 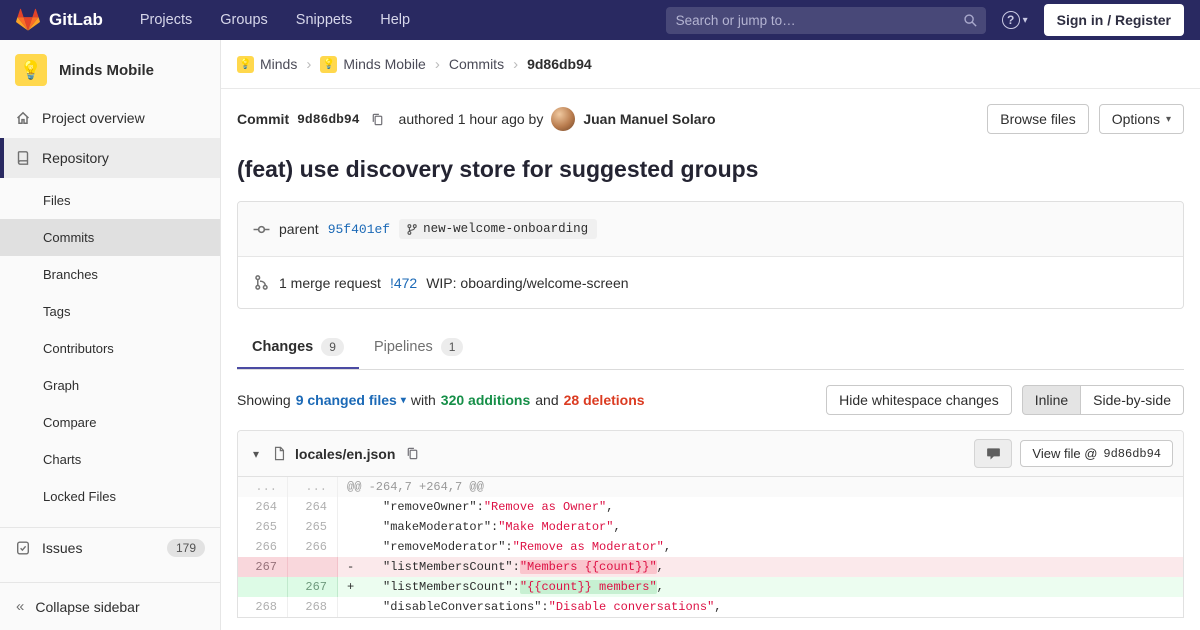 I want to click on navbar-right: ? ▾ Sign in / Register, so click(x=924, y=20).